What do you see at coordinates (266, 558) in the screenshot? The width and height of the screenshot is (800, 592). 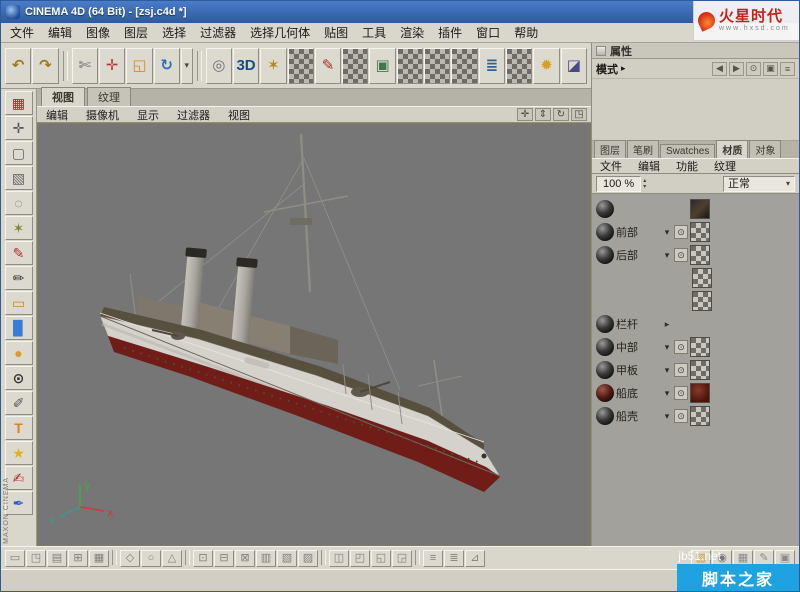 I see `rows-icon: ▥` at bounding box center [266, 558].